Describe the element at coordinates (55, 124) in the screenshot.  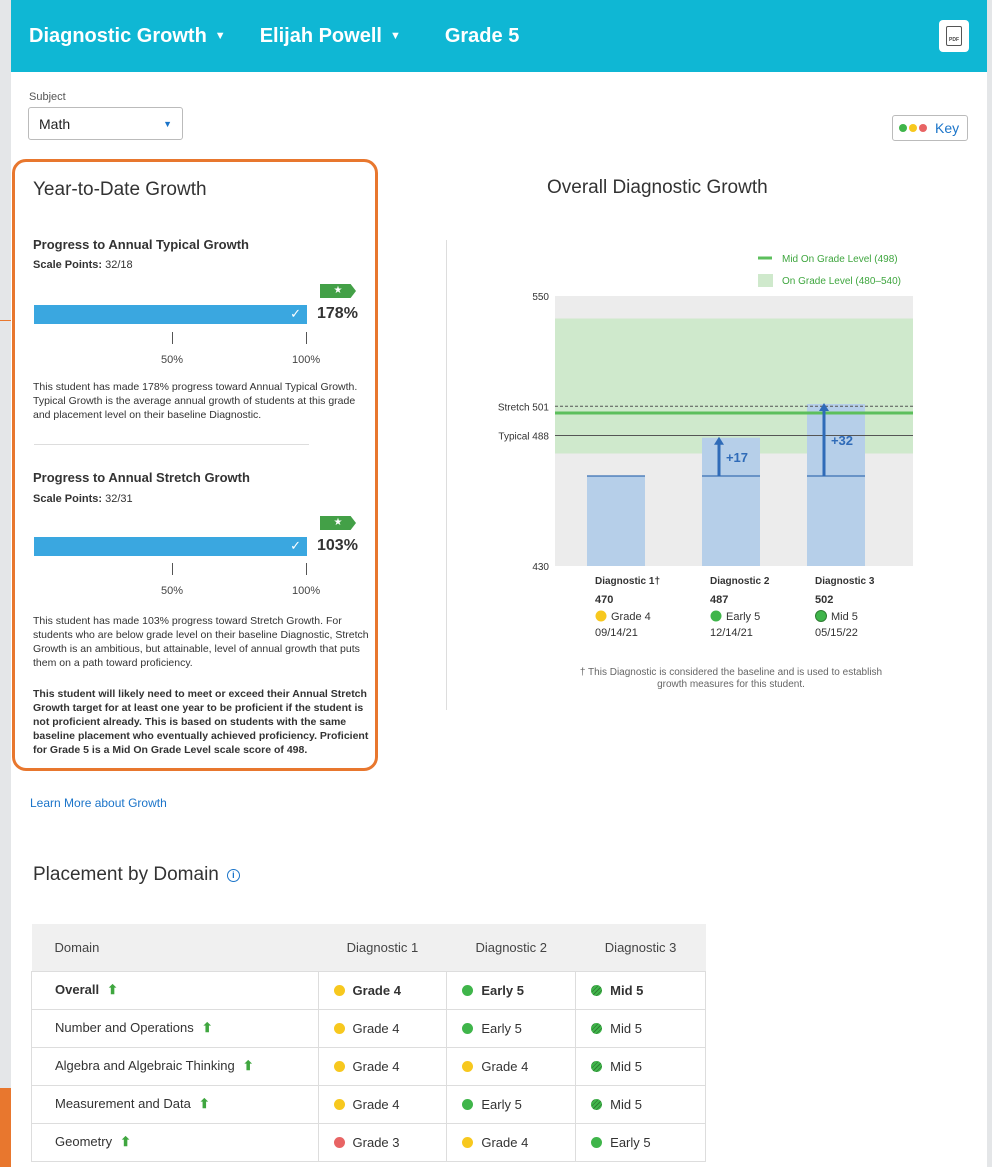
I see `subject-select-value: Math` at that location.